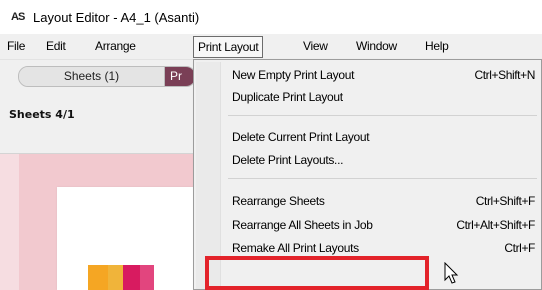 The height and width of the screenshot is (290, 542). Describe the element at coordinates (126, 238) in the screenshot. I see `sheet-thumbnail` at that location.